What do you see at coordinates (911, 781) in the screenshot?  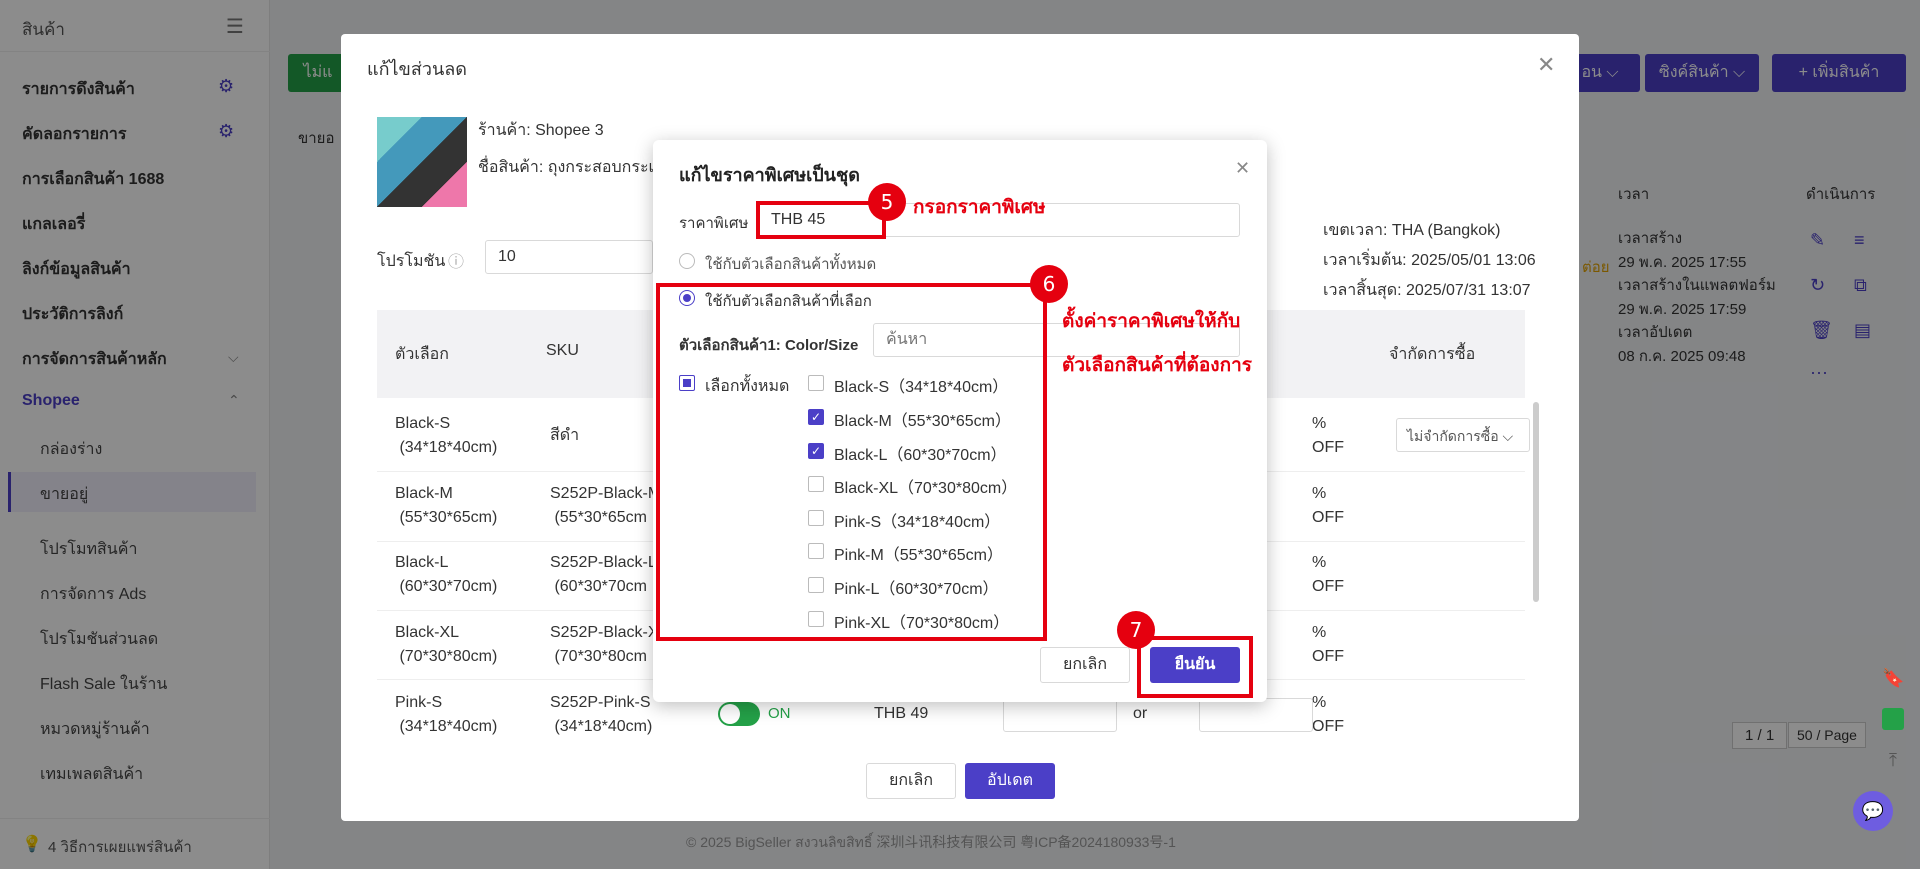 I see `cancel-button: ยกเลิก` at bounding box center [911, 781].